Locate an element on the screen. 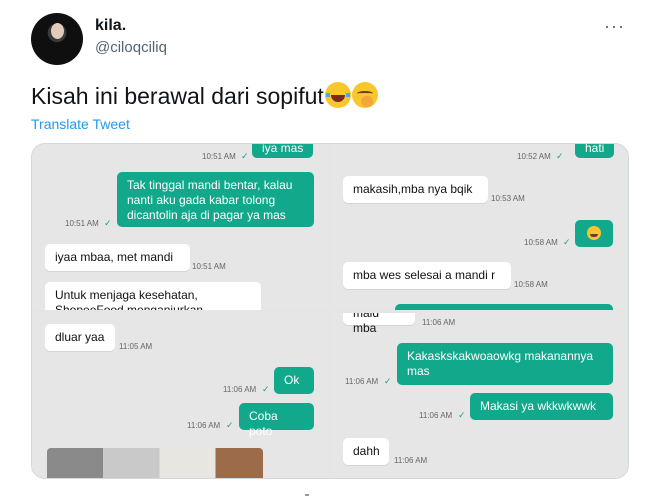 The image size is (650, 500). photo-attachment is located at coordinates (155, 463).